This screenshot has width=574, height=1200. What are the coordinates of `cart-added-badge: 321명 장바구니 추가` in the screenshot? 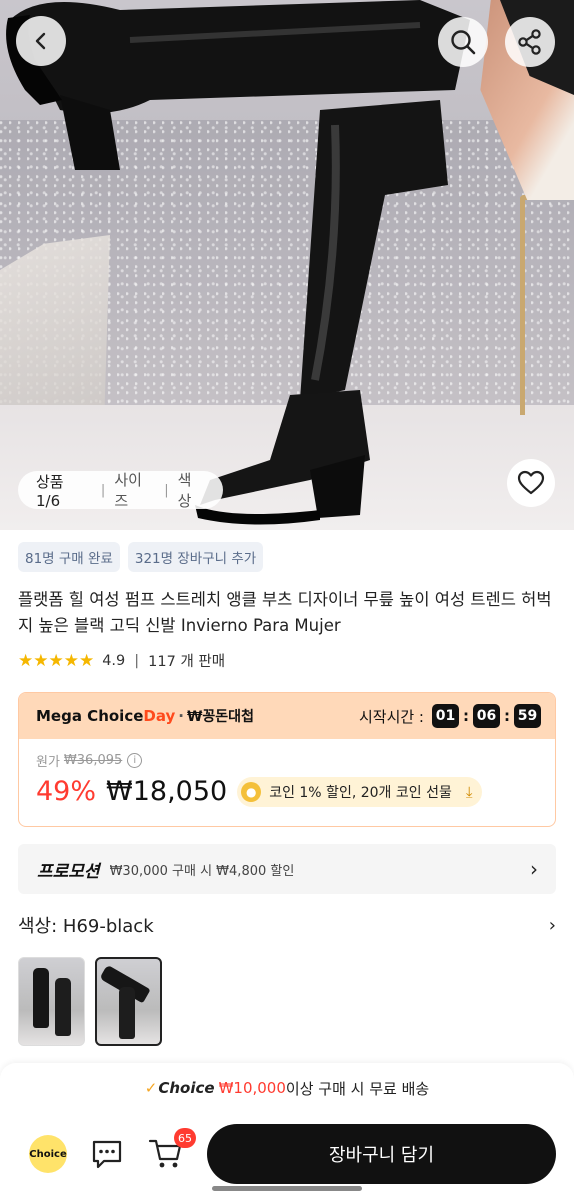 It's located at (195, 557).